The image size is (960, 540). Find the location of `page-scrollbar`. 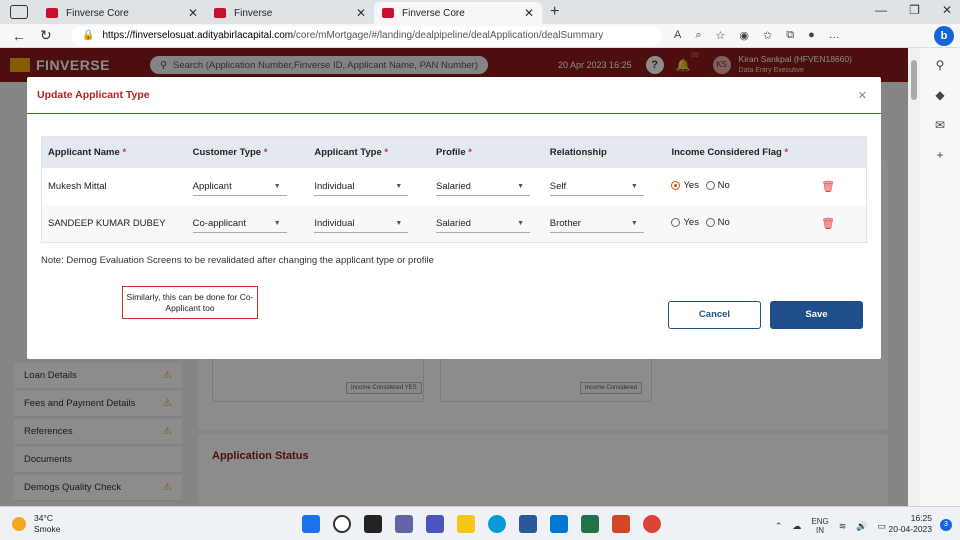

page-scrollbar is located at coordinates (914, 277).